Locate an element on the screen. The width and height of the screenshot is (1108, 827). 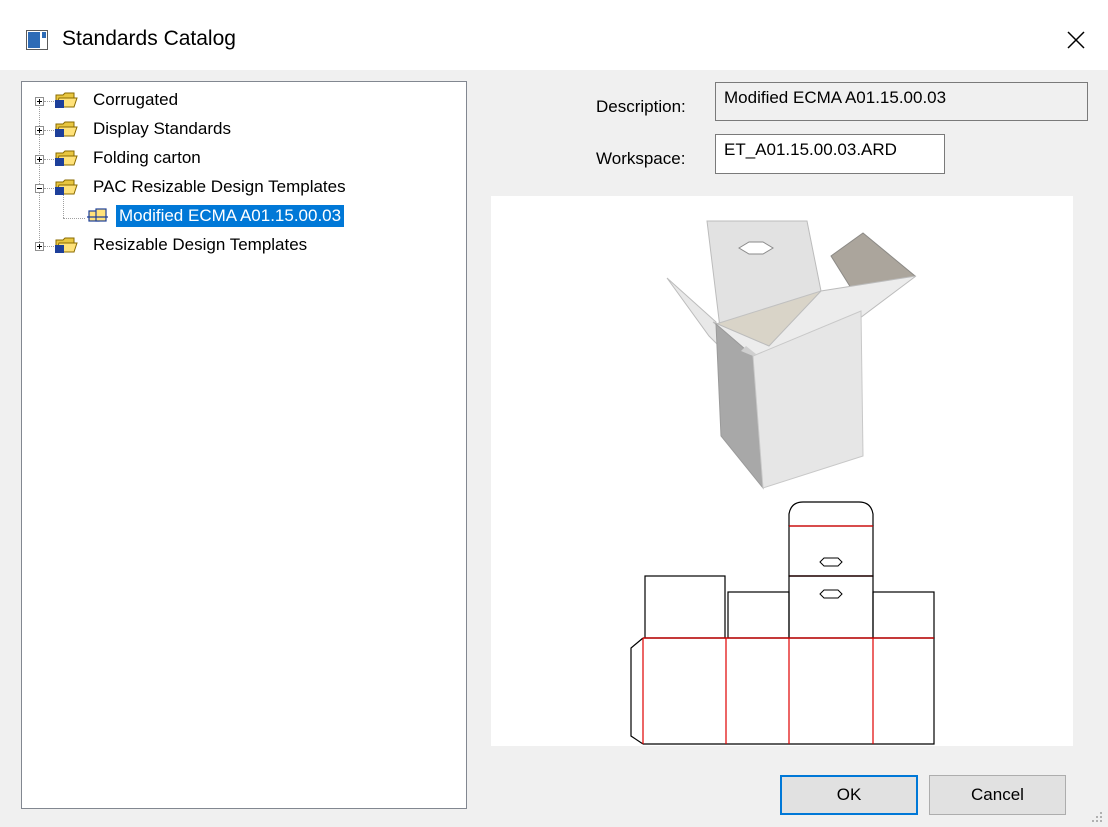
tree-item-label: Modified ECMA A01.15.00.03 is located at coordinates (230, 216).